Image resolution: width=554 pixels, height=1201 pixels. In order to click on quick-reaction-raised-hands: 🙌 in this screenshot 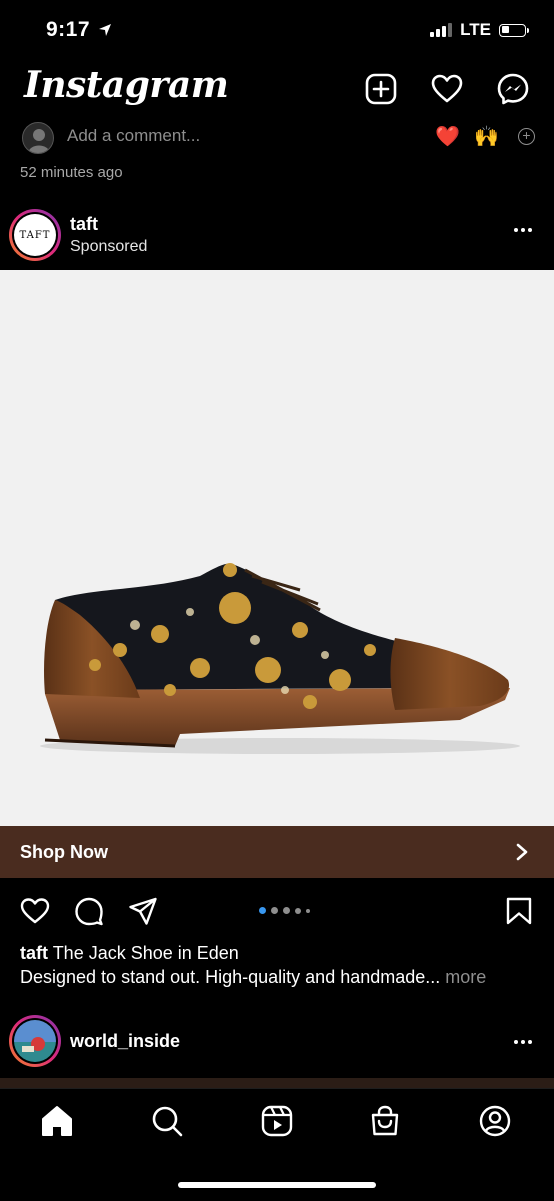, I will do `click(486, 136)`.